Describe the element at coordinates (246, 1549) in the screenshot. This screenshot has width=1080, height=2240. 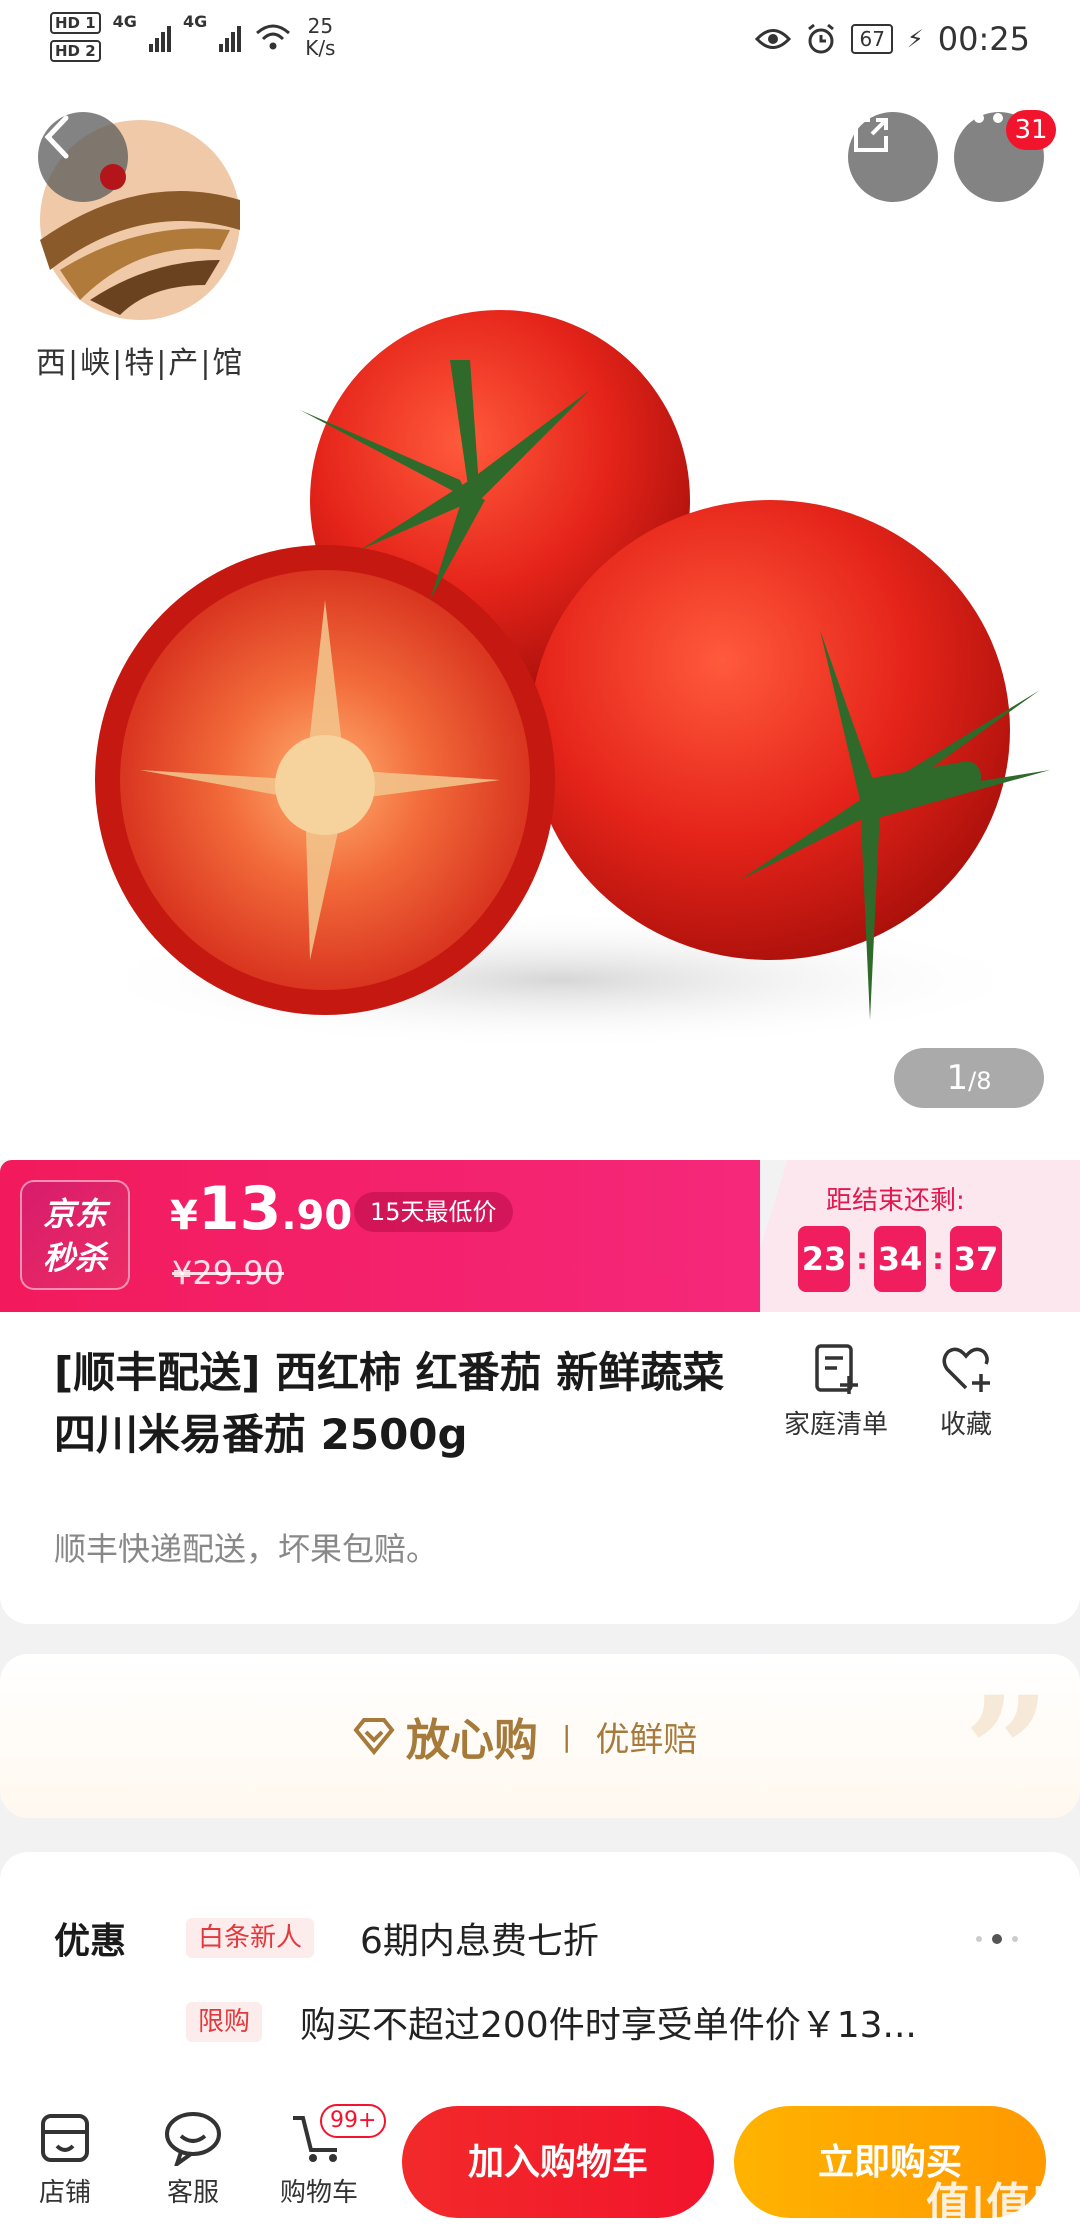
I see `product-subtitle: 顺丰快递配送，坏果包赔。` at that location.